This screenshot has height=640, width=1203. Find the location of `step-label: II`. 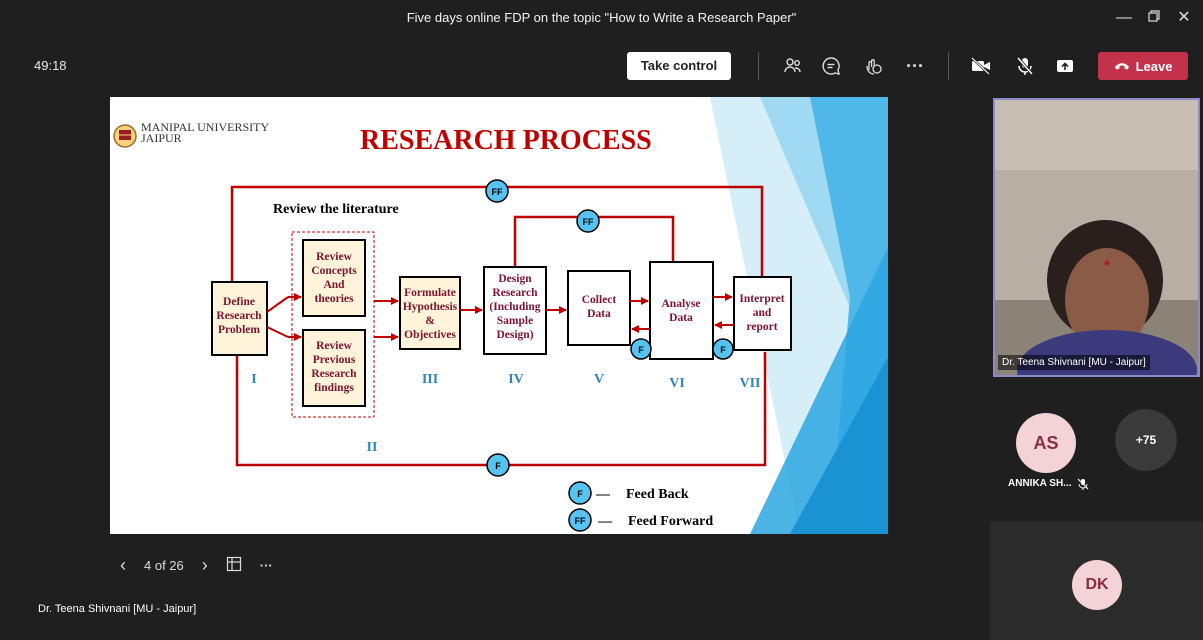

step-label: II is located at coordinates (372, 447).